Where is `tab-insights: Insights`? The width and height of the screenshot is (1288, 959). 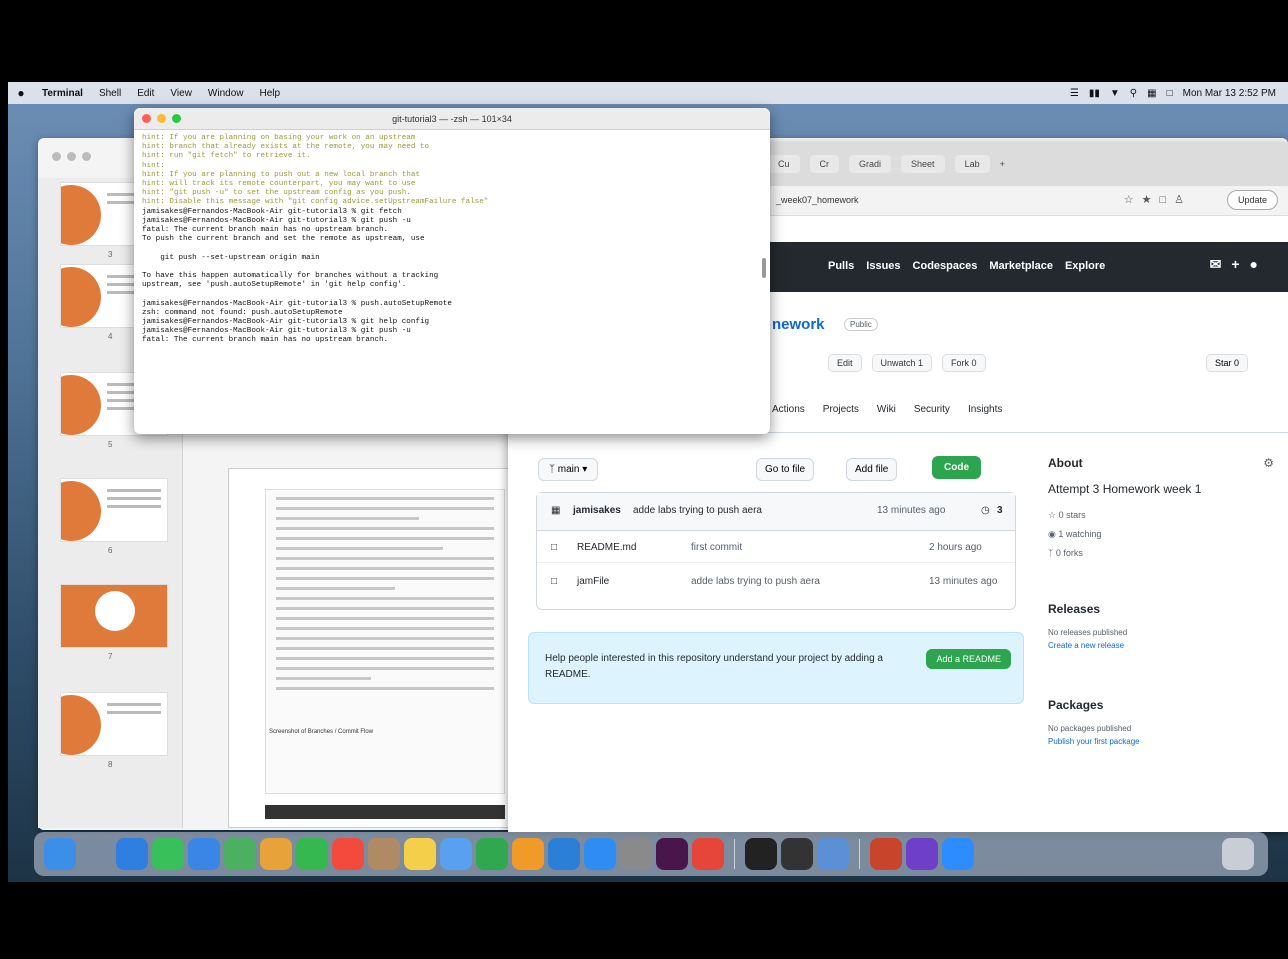
tab-insights: Insights is located at coordinates (985, 409).